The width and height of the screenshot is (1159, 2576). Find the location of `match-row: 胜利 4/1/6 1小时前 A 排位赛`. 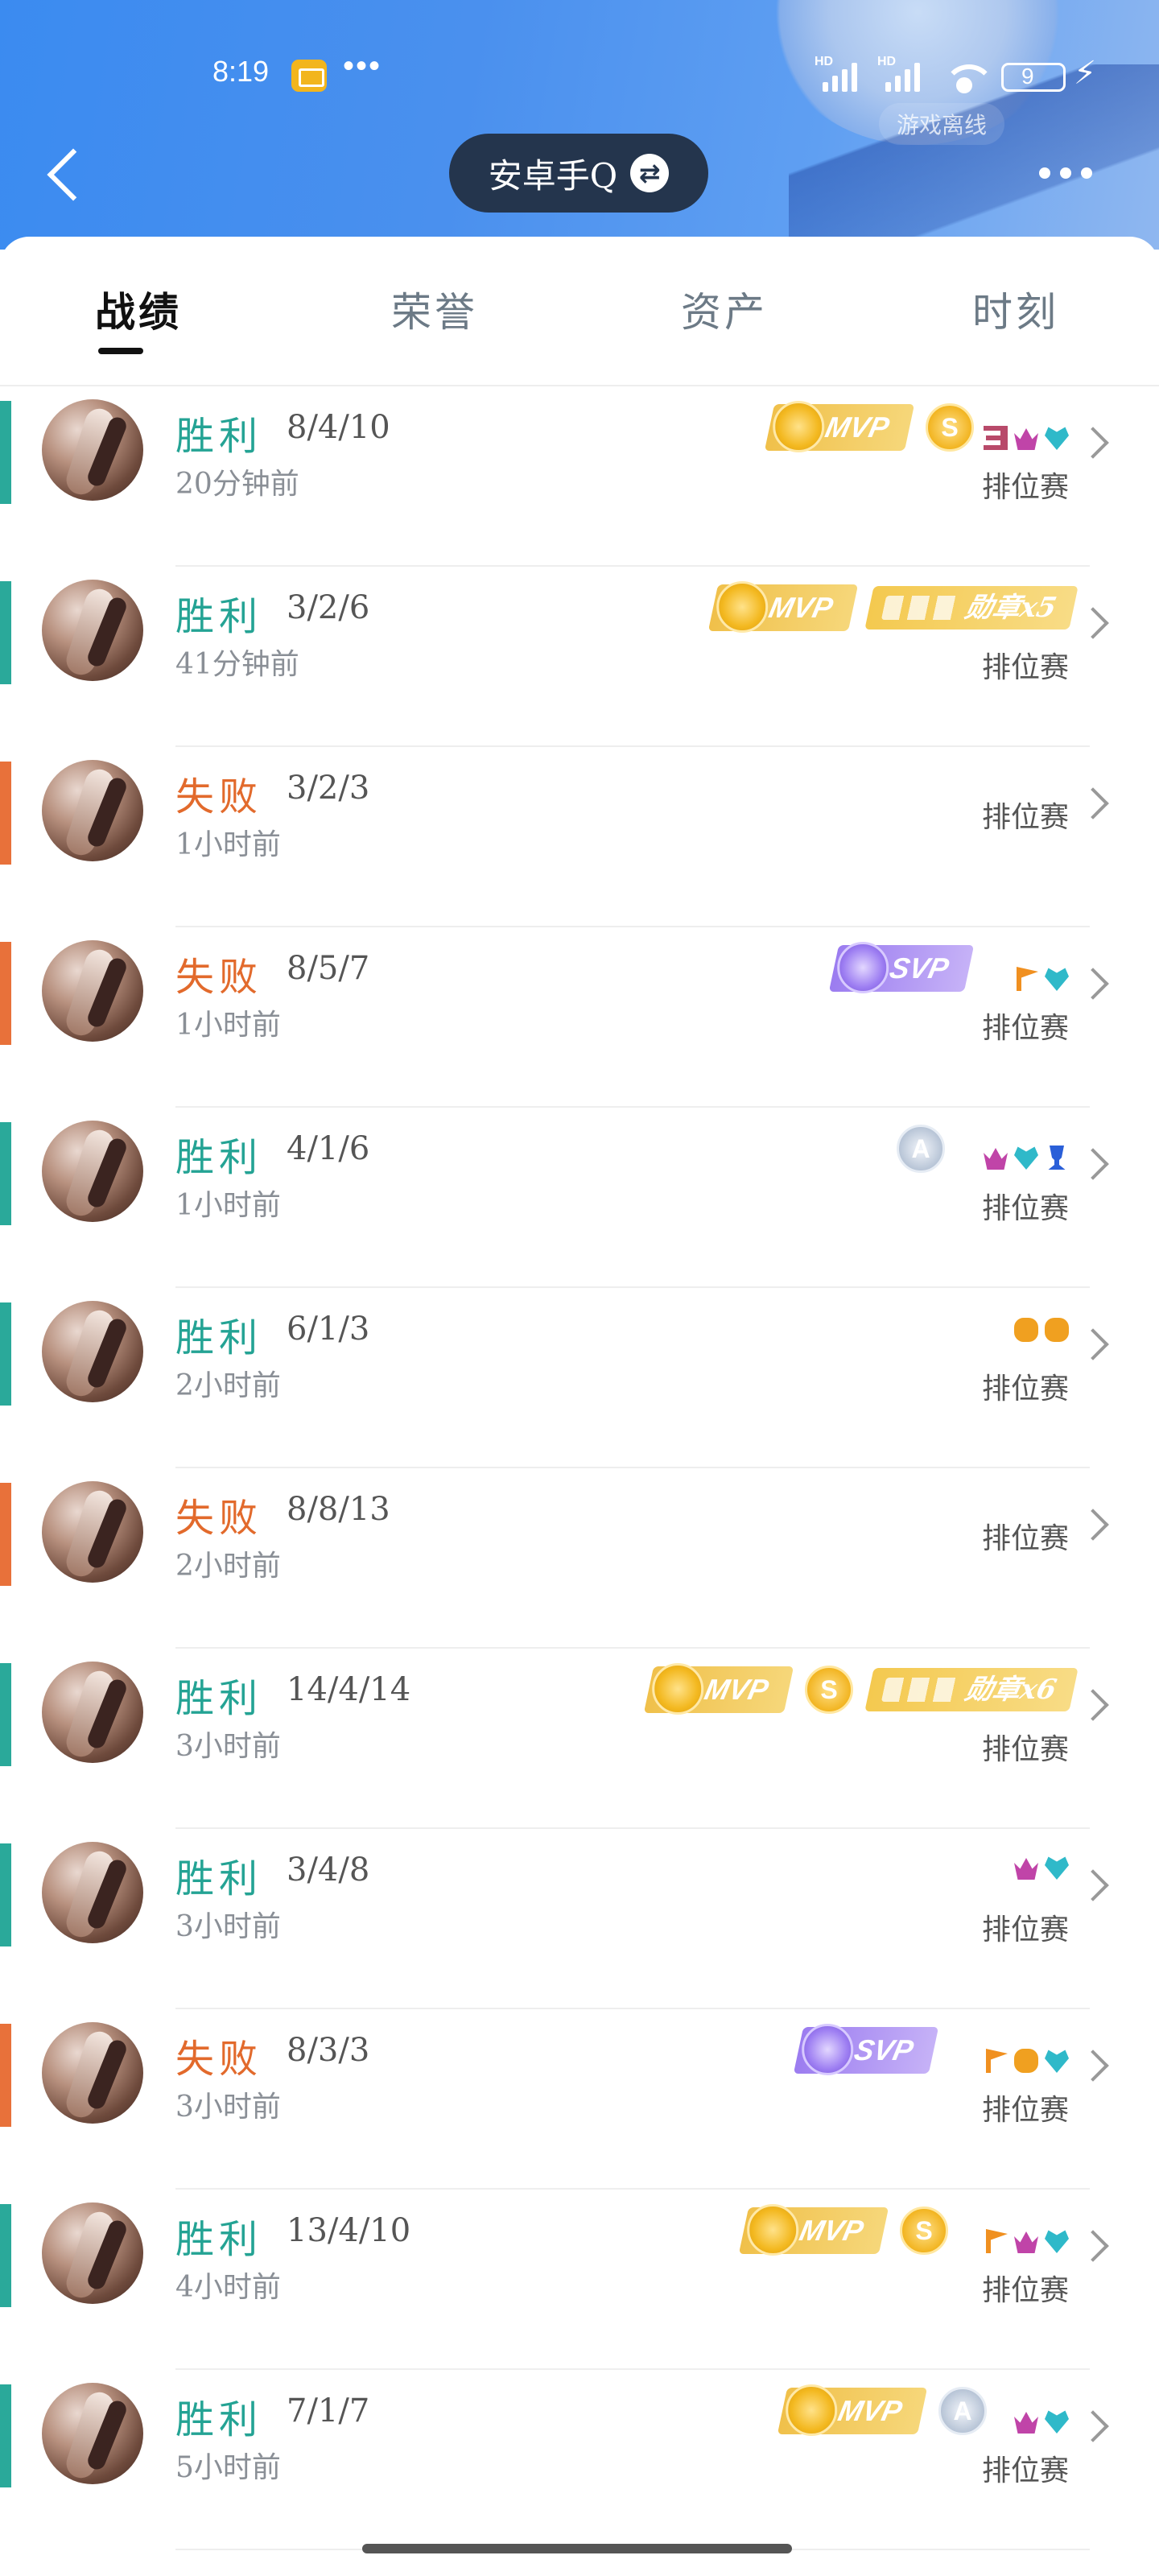

match-row: 胜利 4/1/6 1小时前 A 排位赛 is located at coordinates (579, 1198).